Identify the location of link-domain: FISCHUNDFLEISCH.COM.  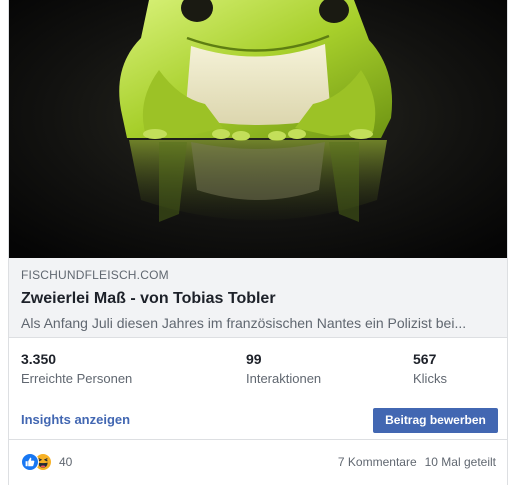
(95, 275).